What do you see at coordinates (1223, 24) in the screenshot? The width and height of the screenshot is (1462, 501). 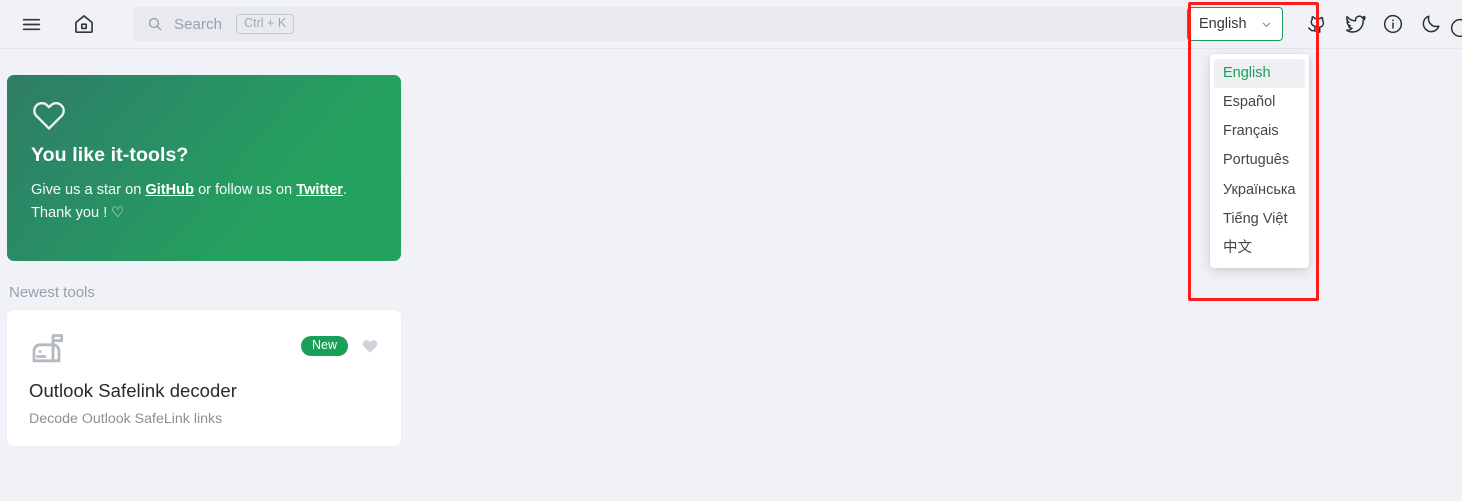 I see `language-select-value: English` at bounding box center [1223, 24].